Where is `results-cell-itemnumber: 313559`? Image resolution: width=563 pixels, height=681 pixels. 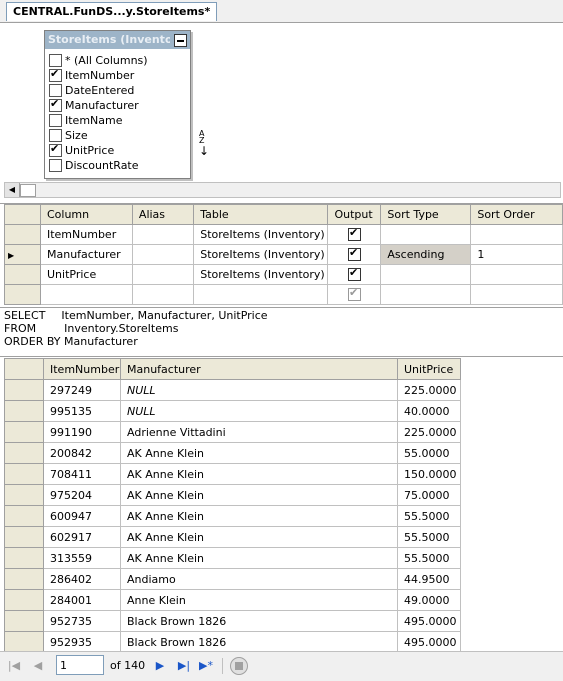
results-cell-itemnumber: 313559 is located at coordinates (82, 558).